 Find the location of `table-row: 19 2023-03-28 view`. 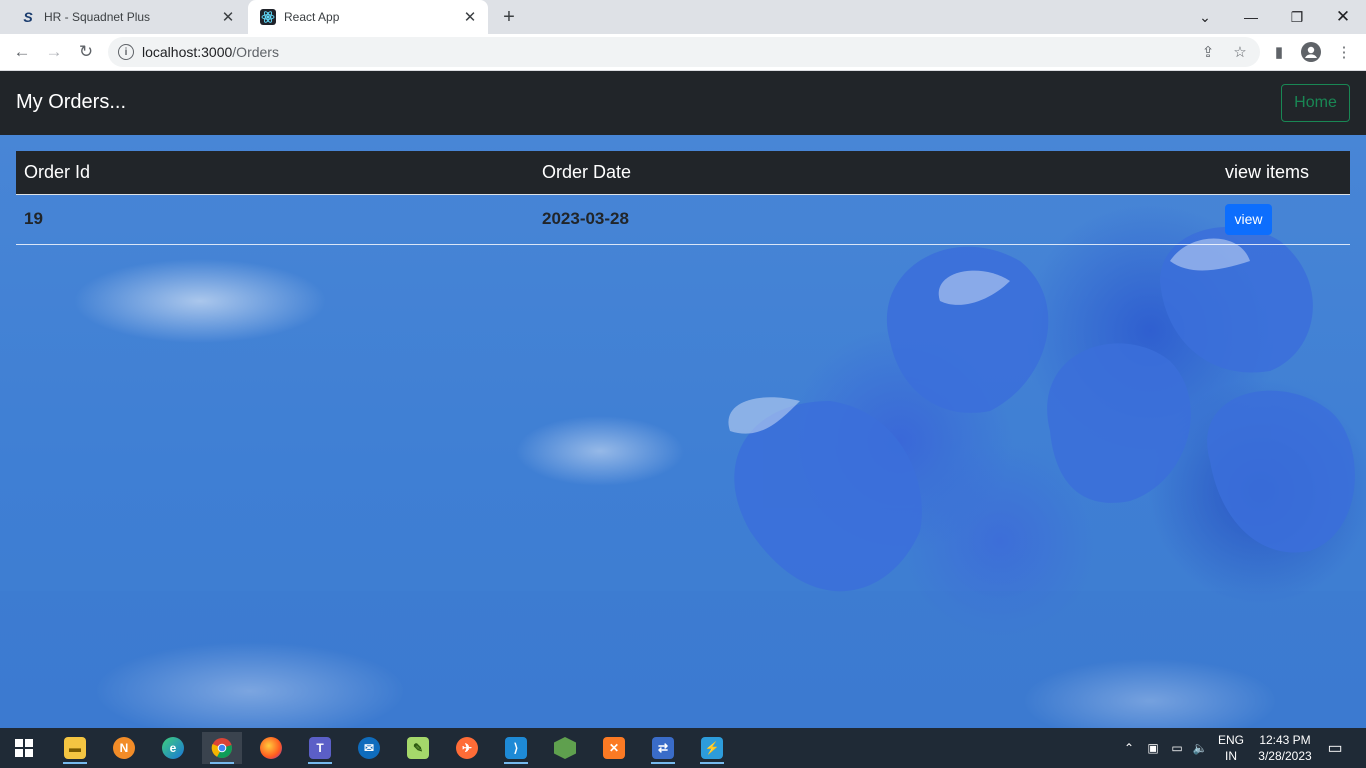

table-row: 19 2023-03-28 view is located at coordinates (683, 219).